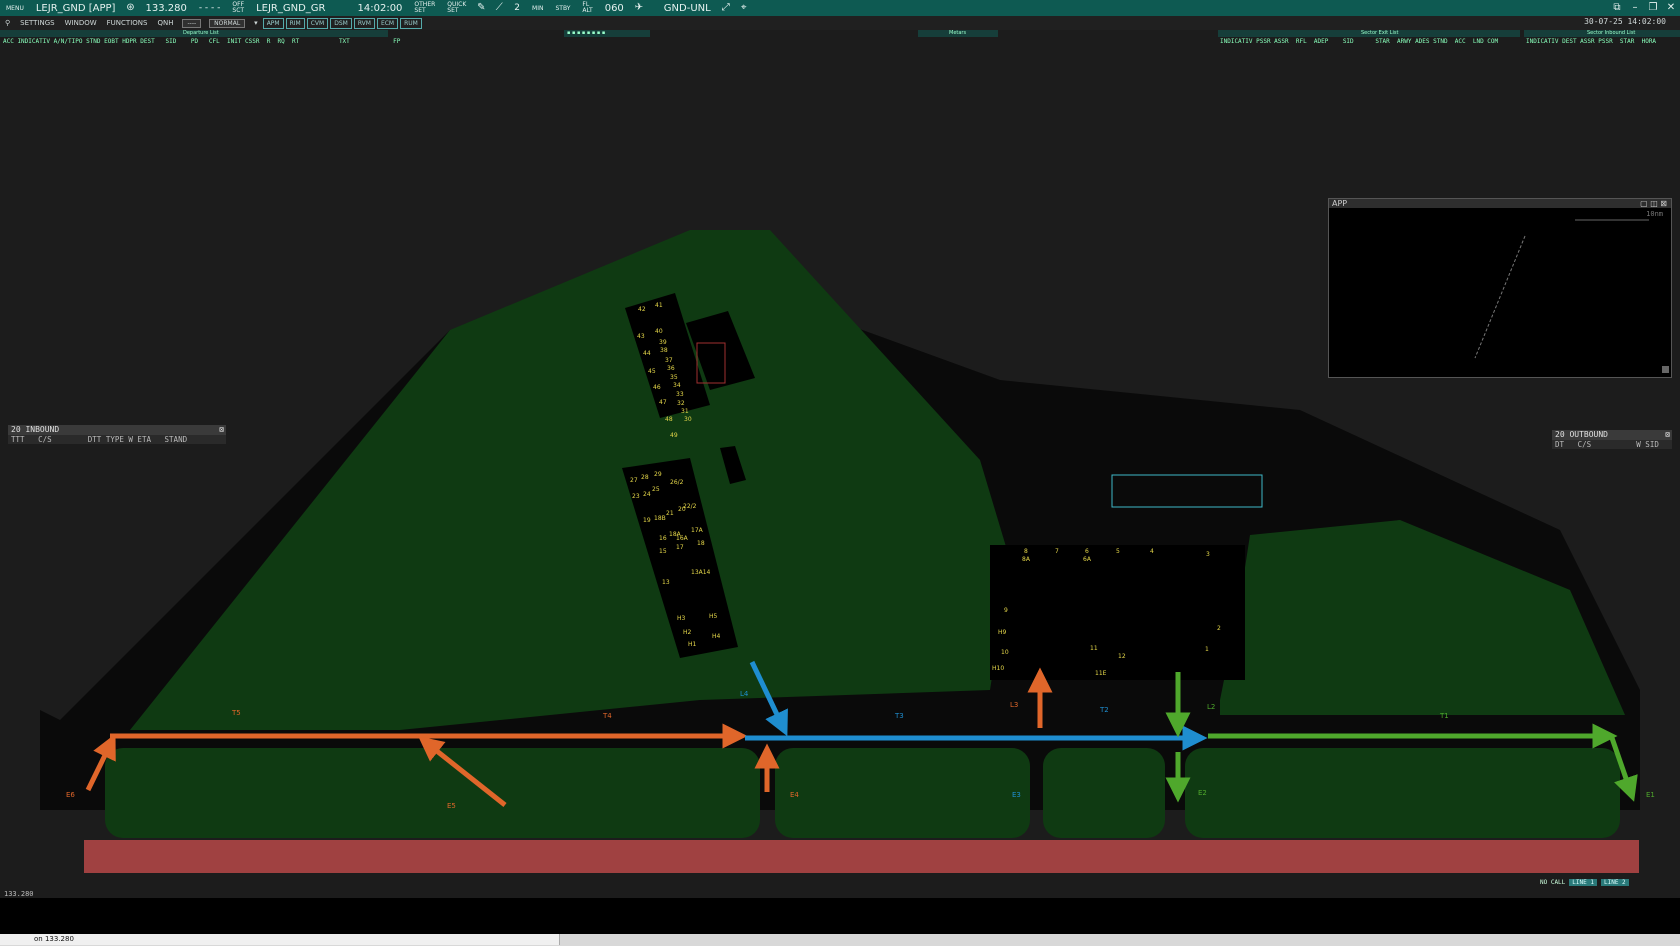 This screenshot has height=946, width=1680. I want to click on bottom-bar, so click(840, 916).